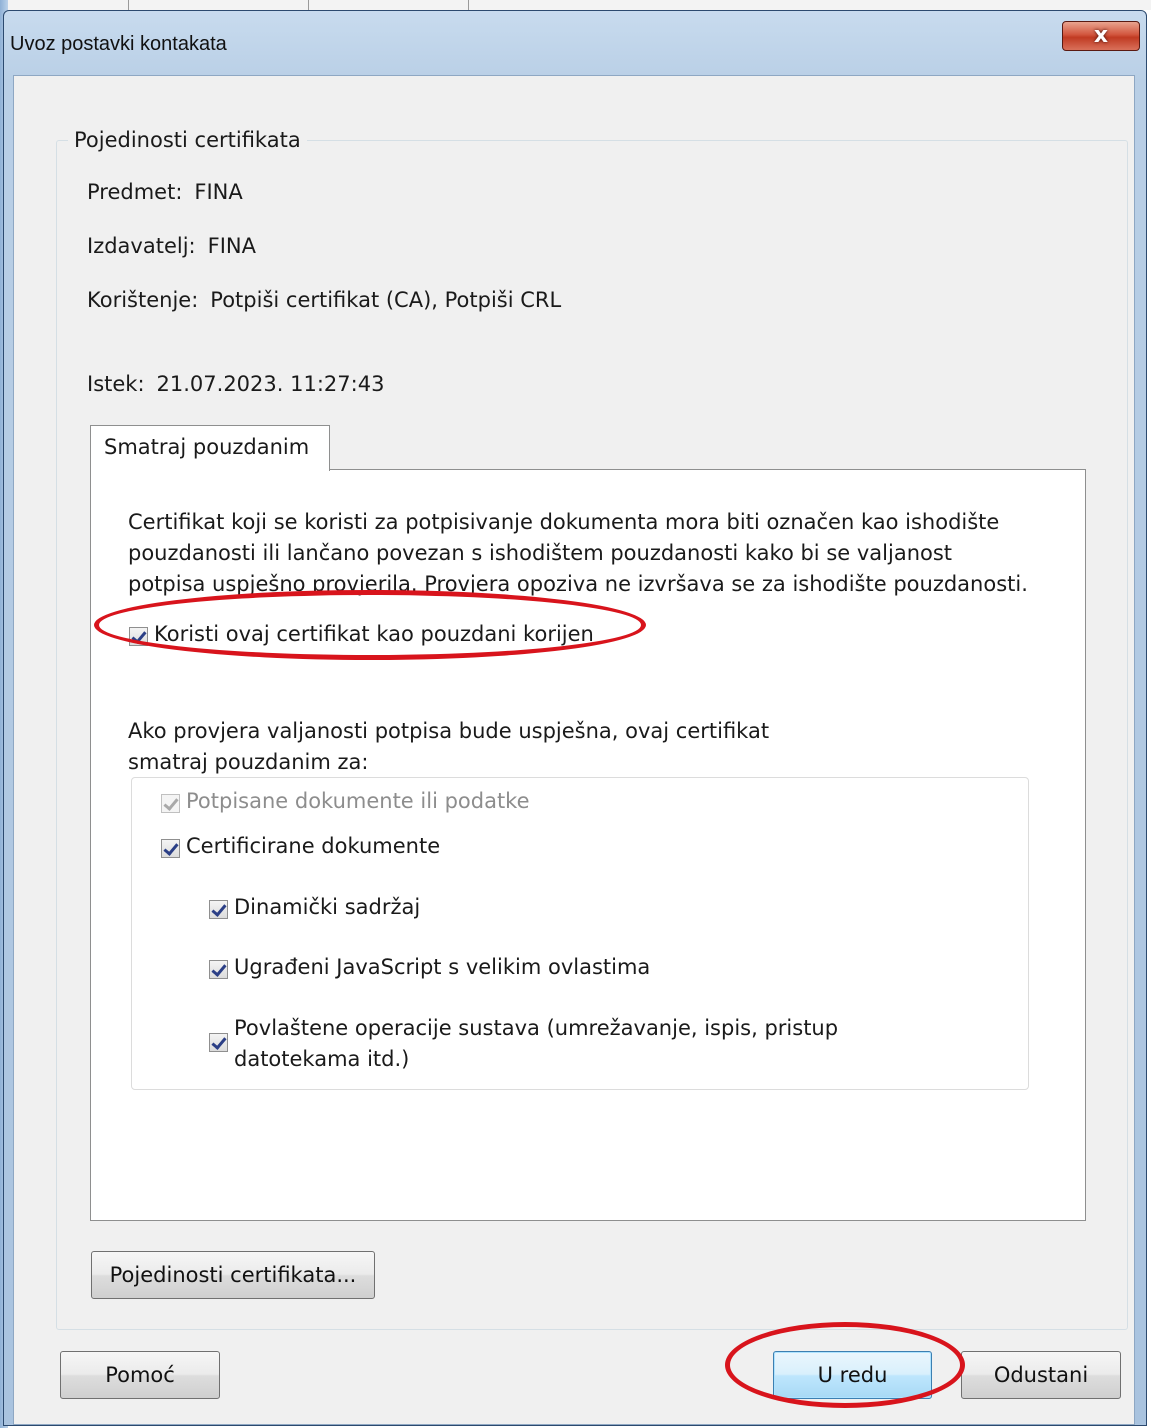 This screenshot has height=1428, width=1151. Describe the element at coordinates (218, 1042) in the screenshot. I see `privileged-operations-checkbox` at that location.